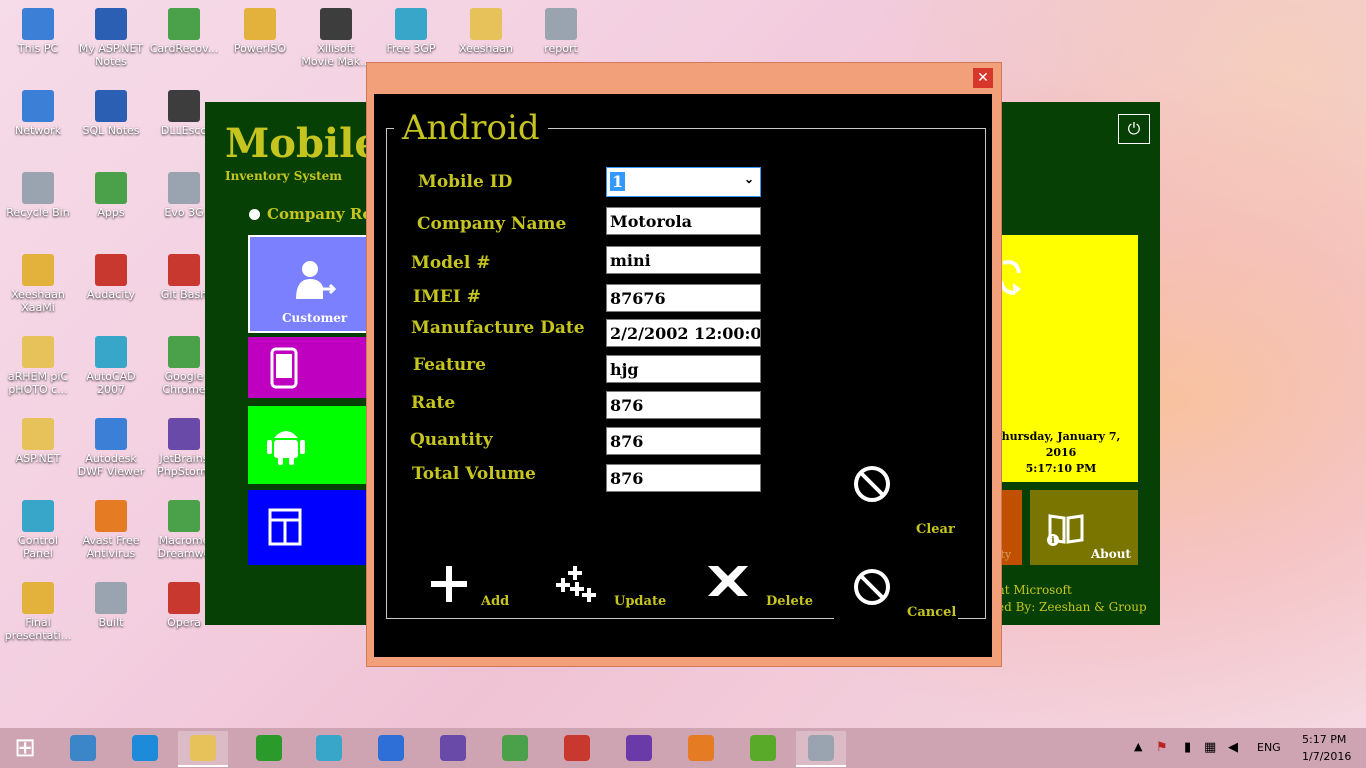 The height and width of the screenshot is (768, 1366). Describe the element at coordinates (1269, 747) in the screenshot. I see `language-indicator: ENG` at that location.